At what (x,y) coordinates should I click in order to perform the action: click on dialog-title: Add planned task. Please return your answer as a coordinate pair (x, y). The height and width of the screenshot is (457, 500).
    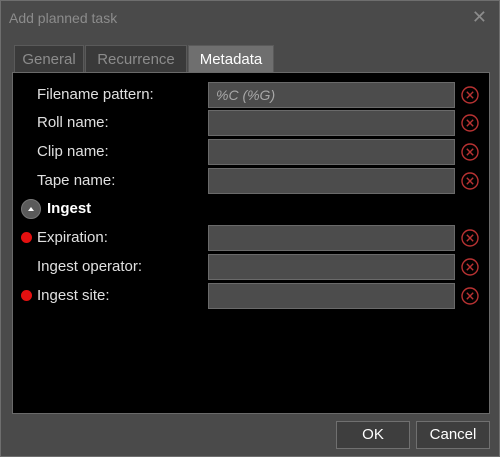
    Looking at the image, I should click on (63, 18).